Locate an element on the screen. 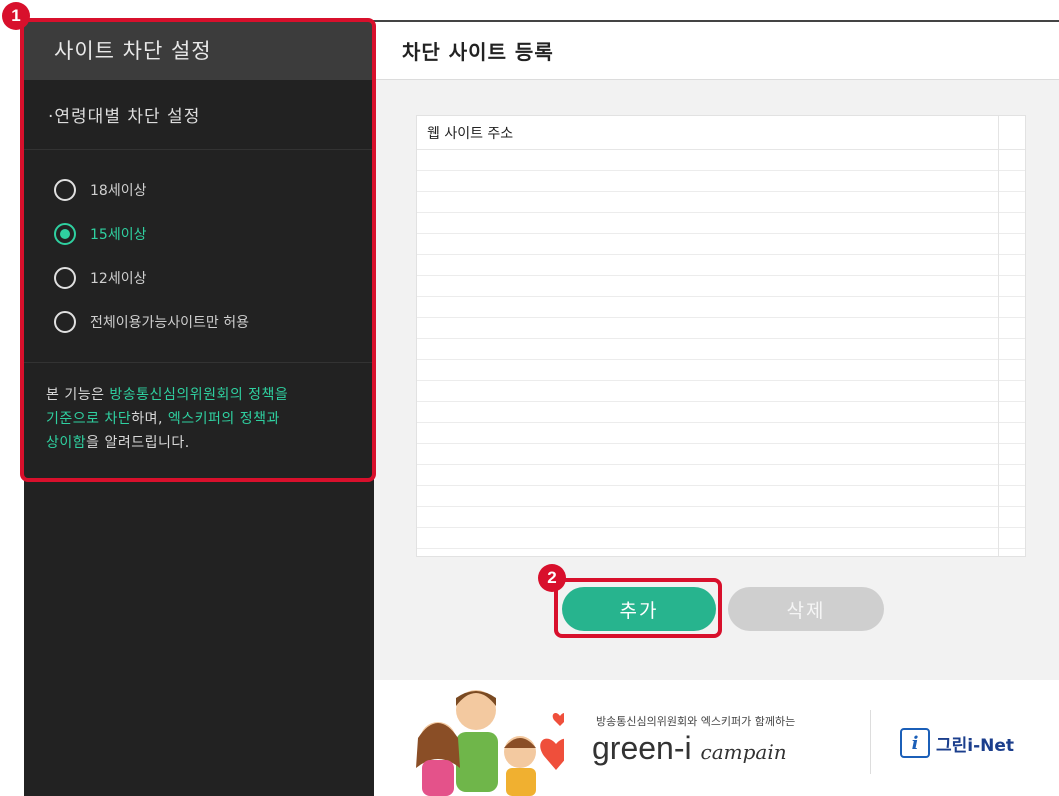 The image size is (1059, 796). family-illustration-icon is located at coordinates (490, 743).